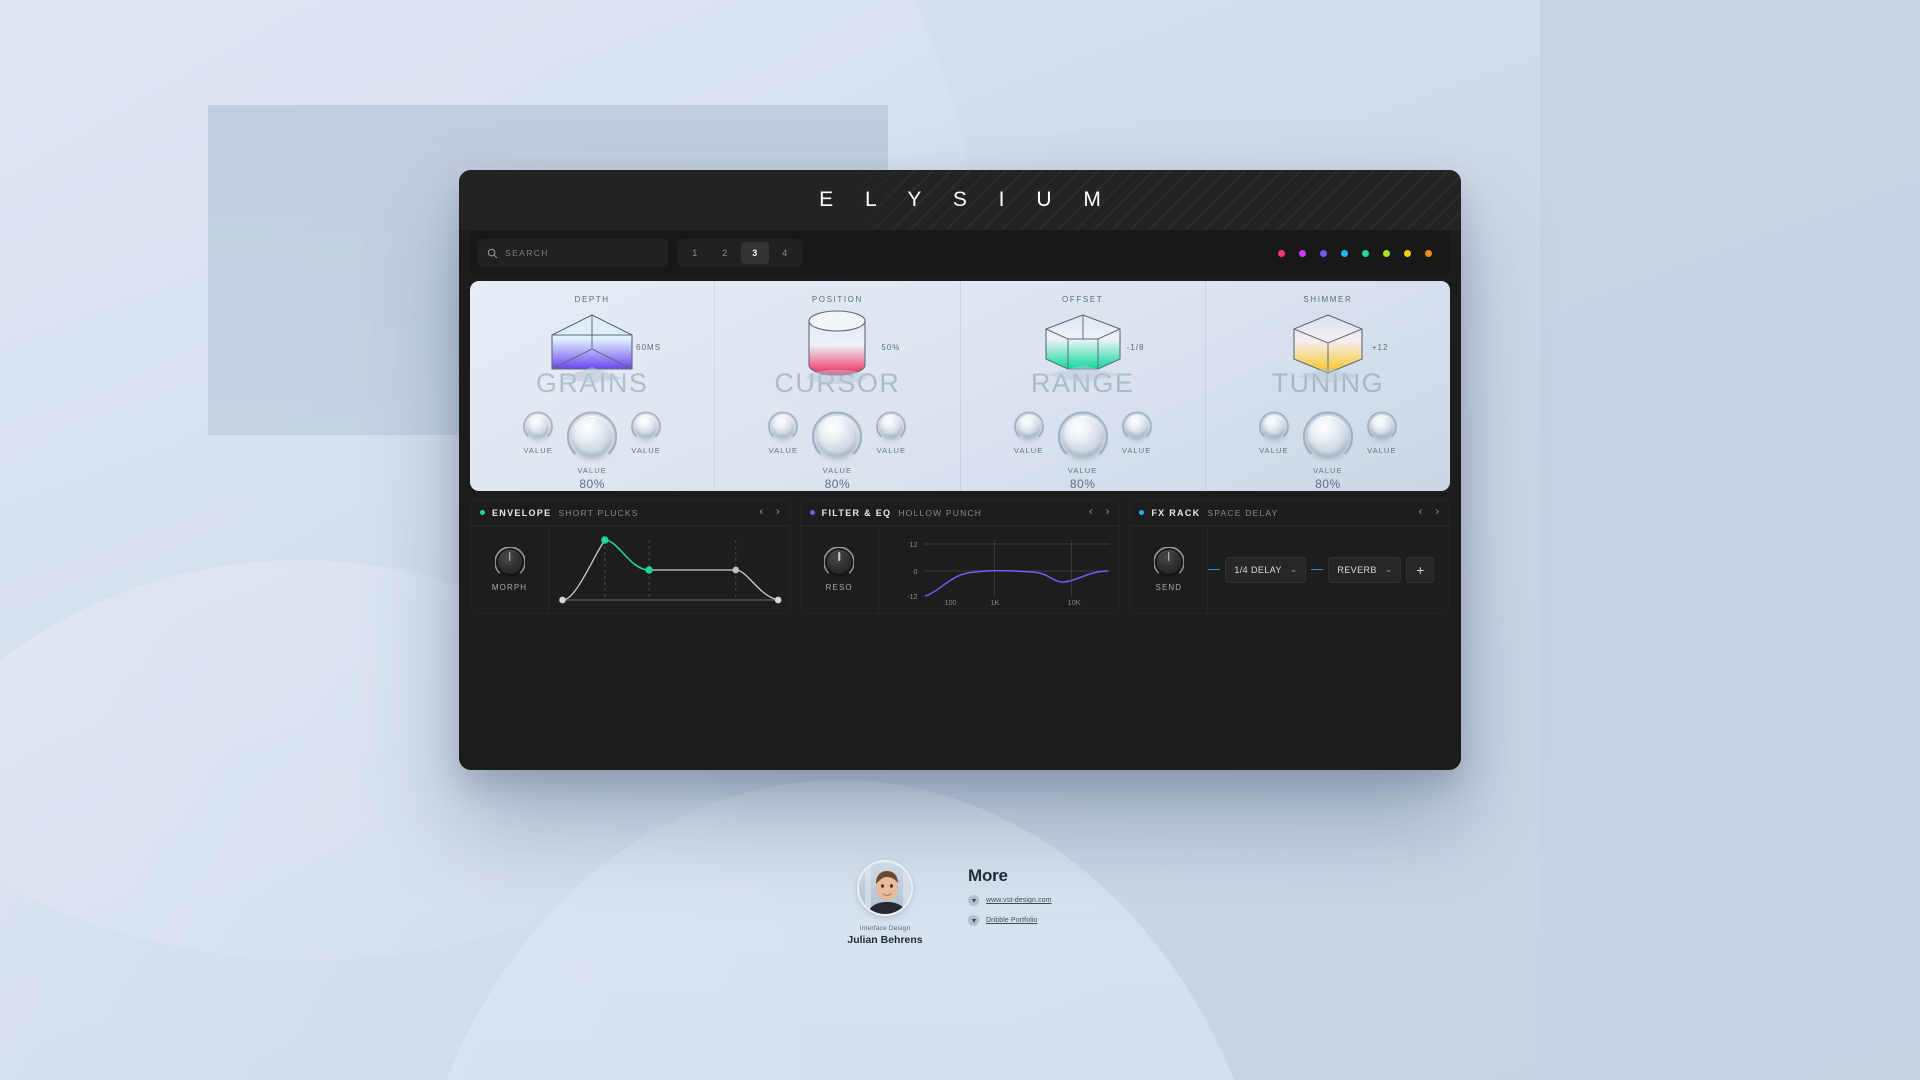 The height and width of the screenshot is (1080, 1920). What do you see at coordinates (1019, 900) in the screenshot?
I see `more-link-label: www.vst-design.com` at bounding box center [1019, 900].